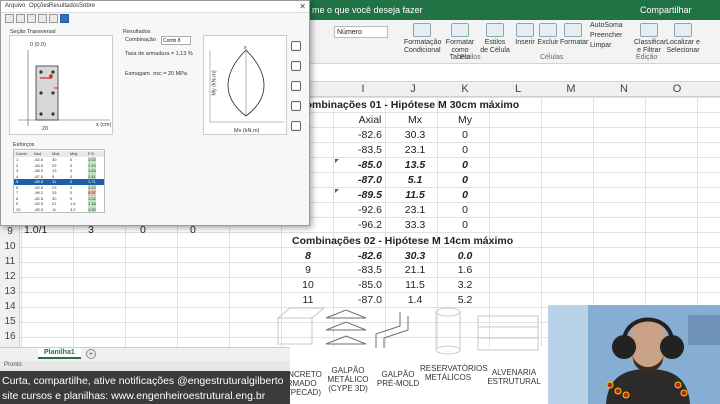 Image resolution: width=720 pixels, height=404 pixels. What do you see at coordinates (302, 6) in the screenshot?
I see `close-icon: ✕` at bounding box center [302, 6].